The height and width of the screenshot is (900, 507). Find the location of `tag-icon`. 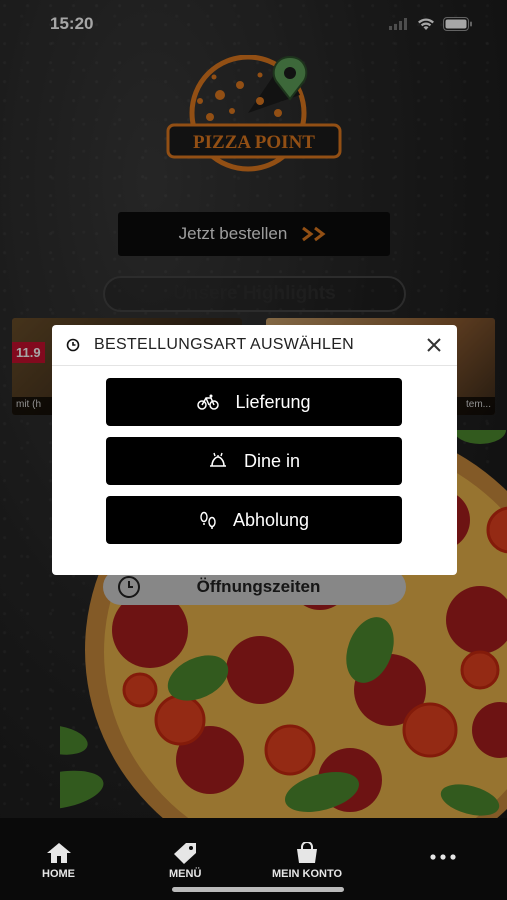

tag-icon is located at coordinates (185, 853).